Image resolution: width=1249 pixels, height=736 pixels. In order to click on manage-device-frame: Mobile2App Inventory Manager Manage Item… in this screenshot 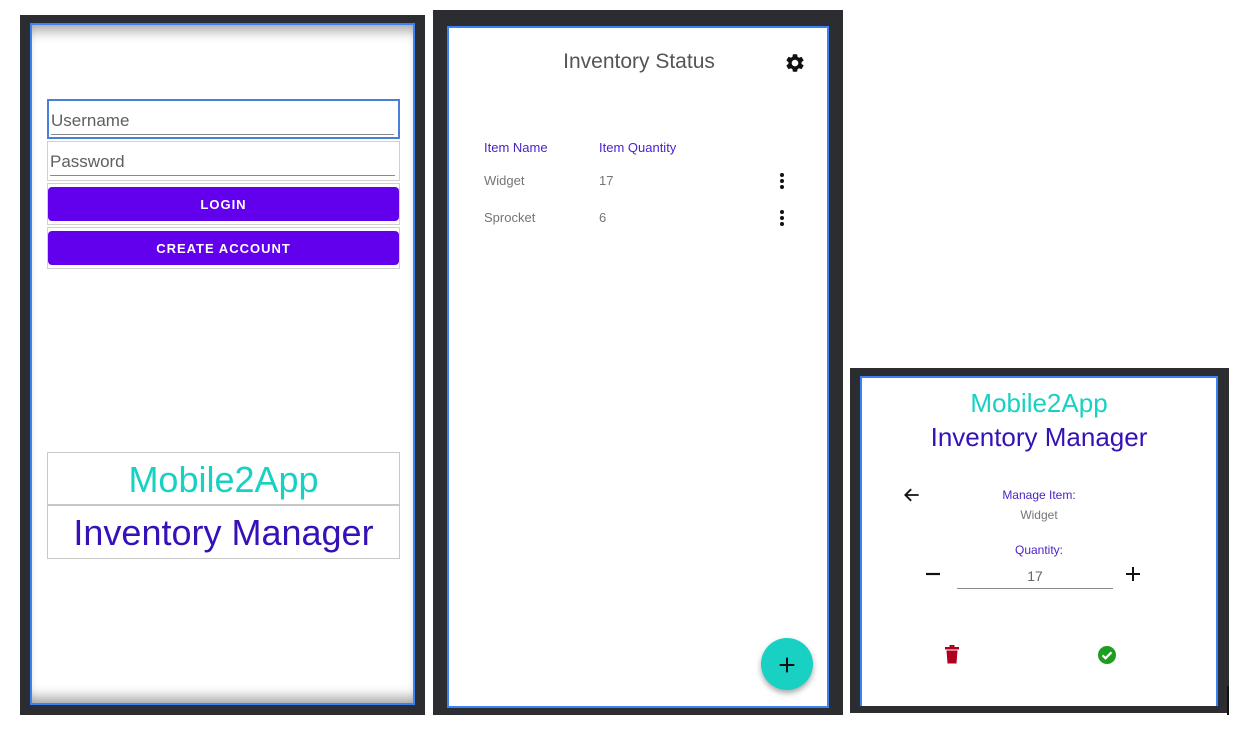, I will do `click(1039, 540)`.